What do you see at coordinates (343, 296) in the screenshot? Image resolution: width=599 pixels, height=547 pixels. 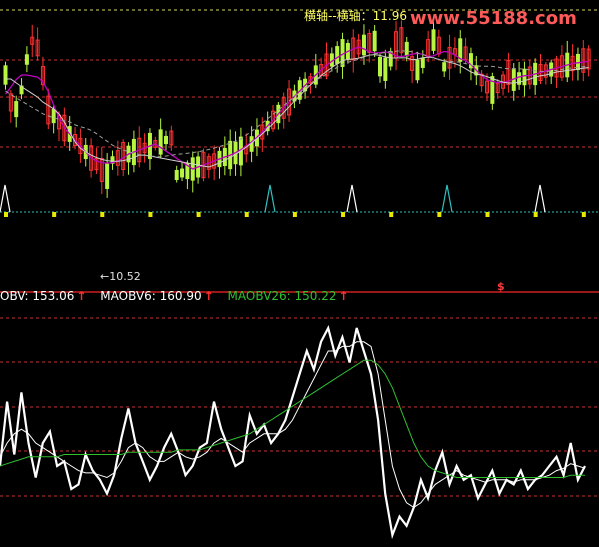 I see `legend-maobv26-arrow: ↑` at bounding box center [343, 296].